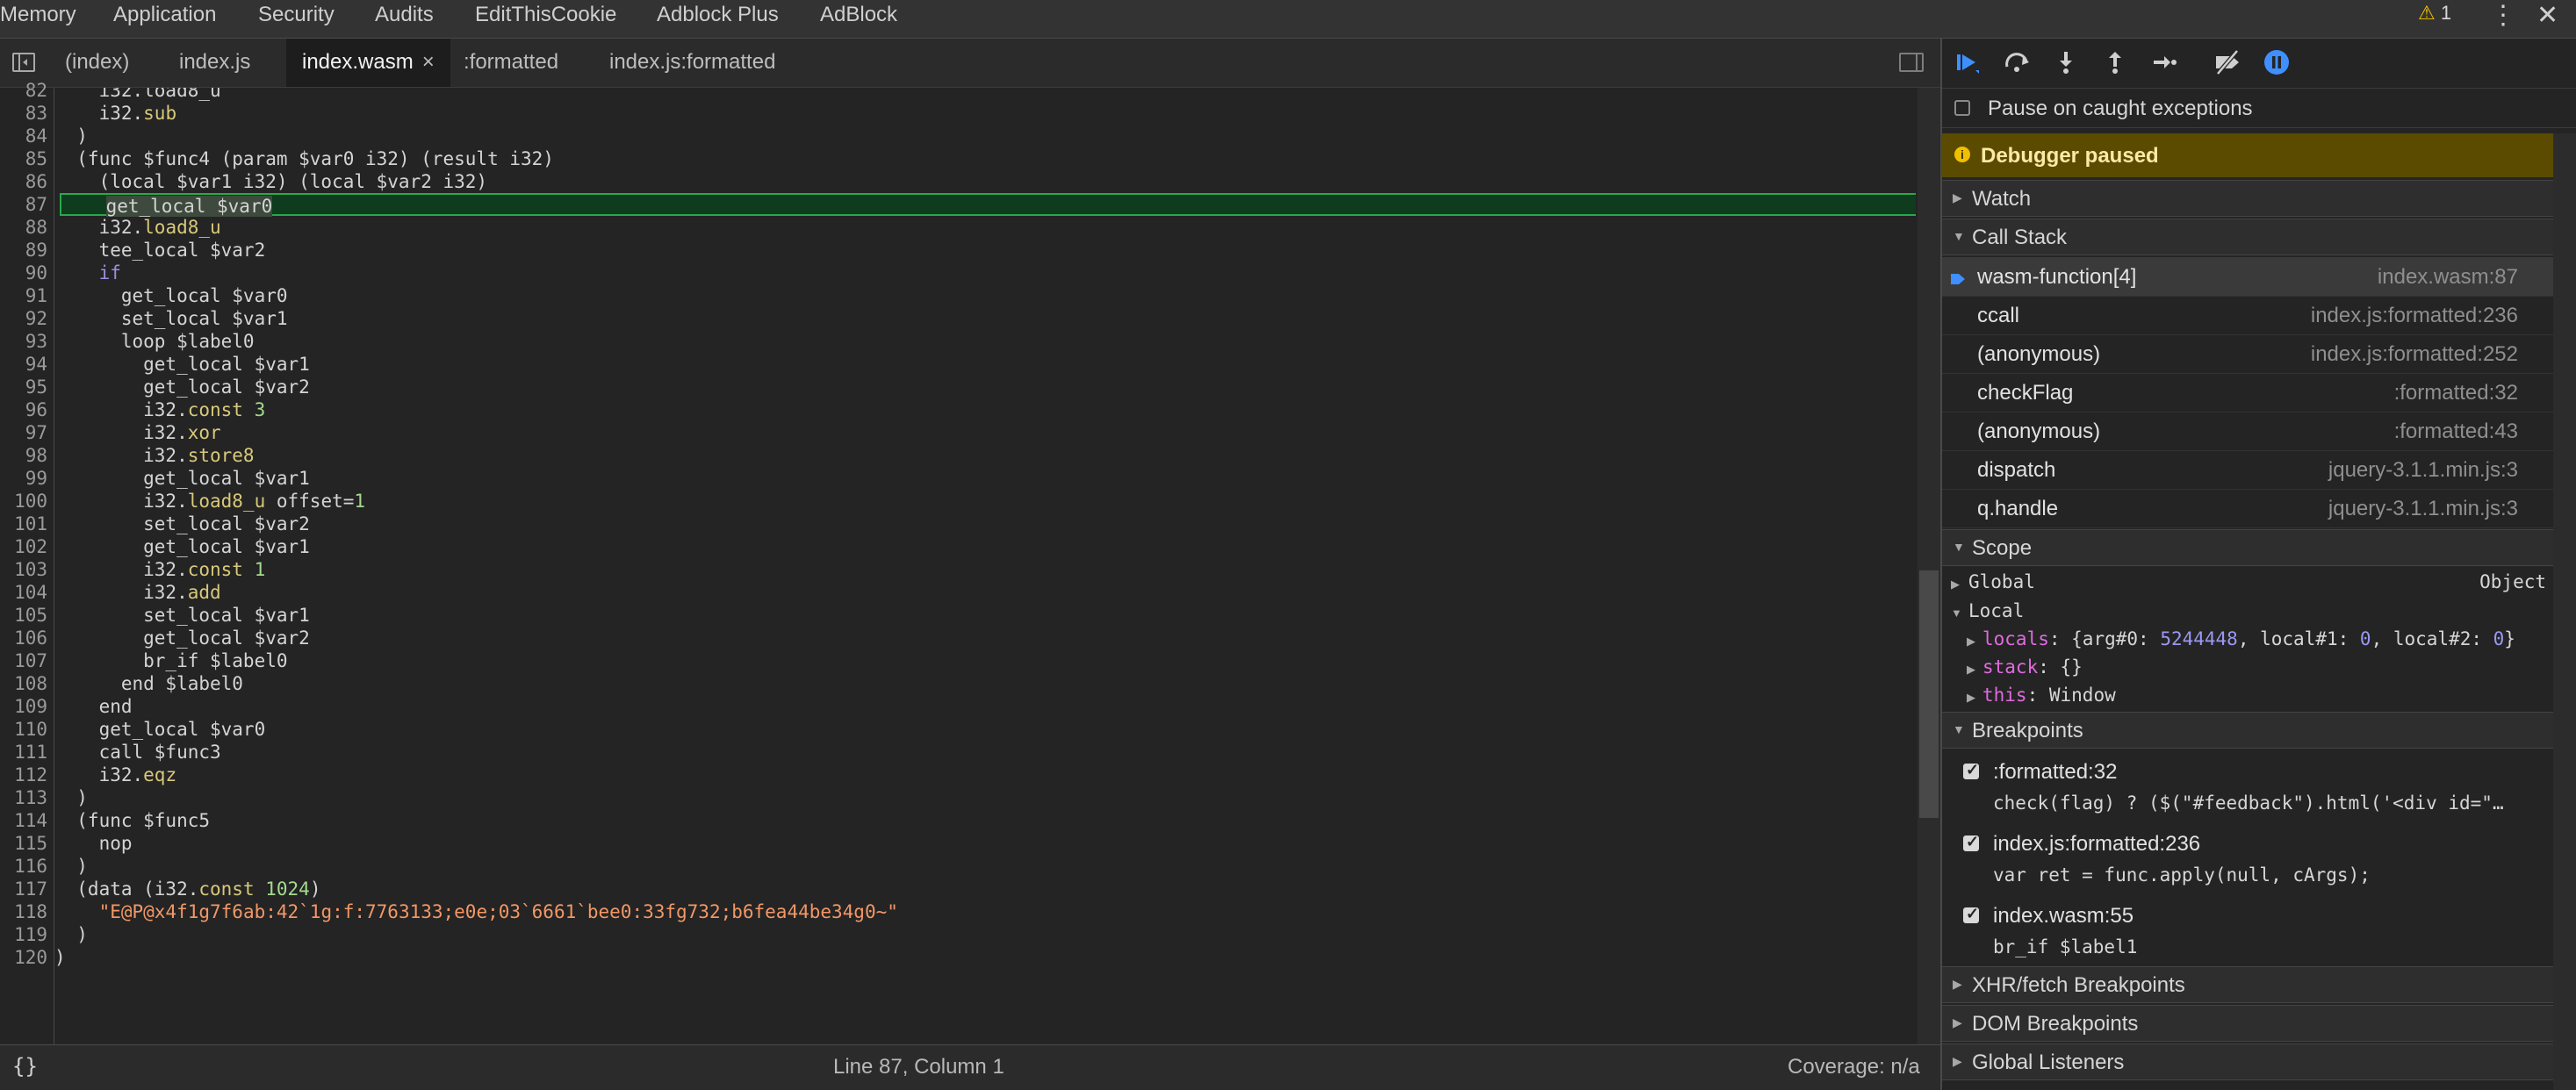 The width and height of the screenshot is (2576, 1090). Describe the element at coordinates (2247, 198) in the screenshot. I see `watch-section-header: ▶ Watch` at that location.